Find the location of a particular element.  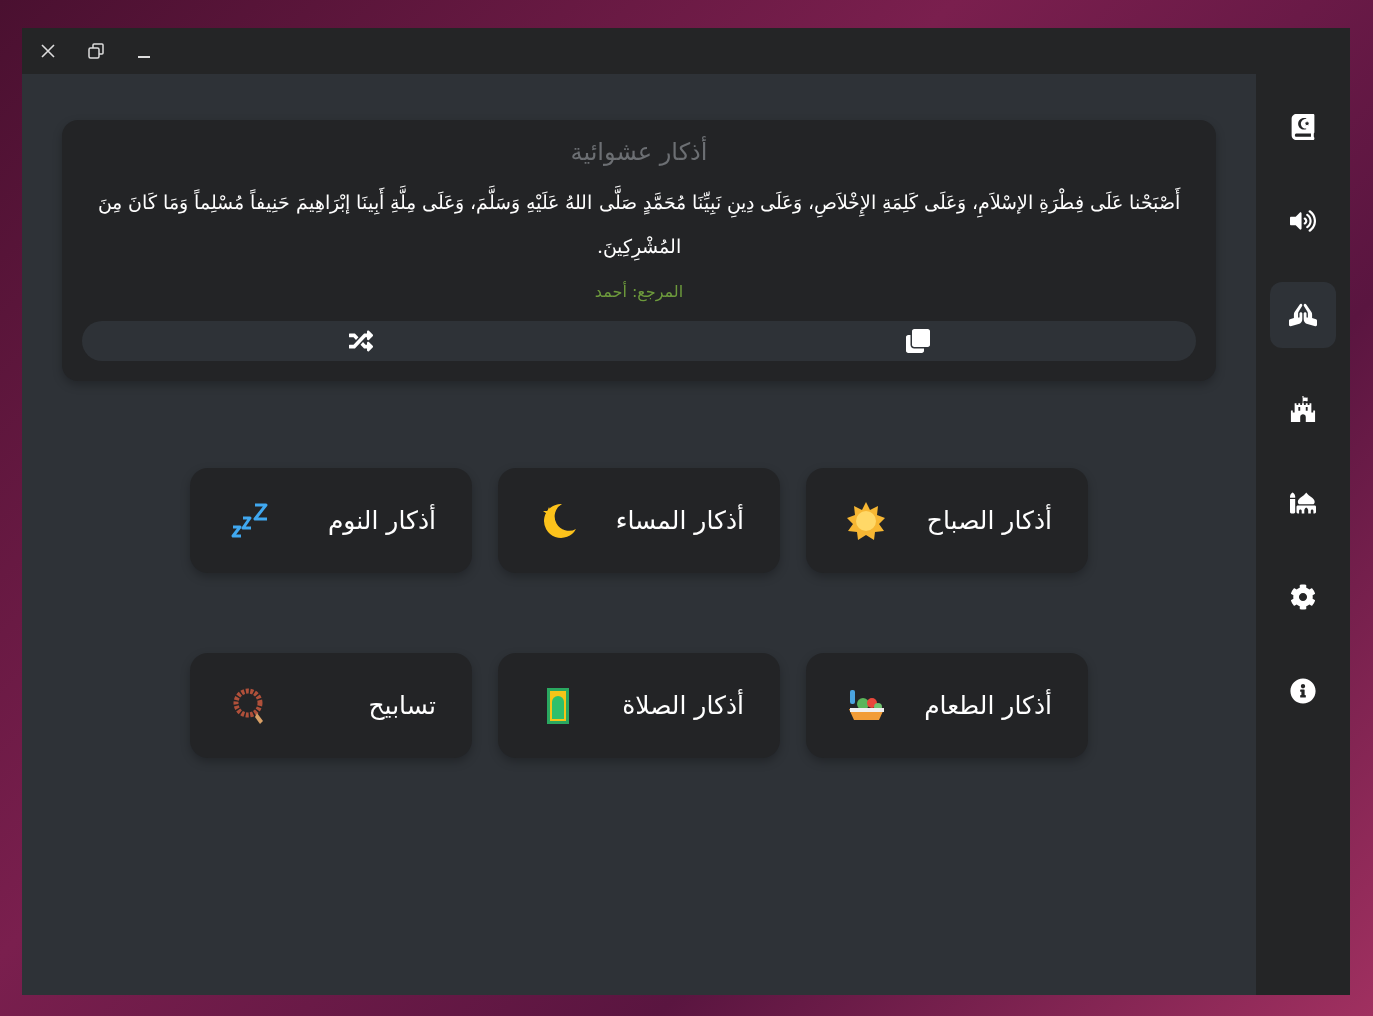

settings-icon is located at coordinates (1303, 597).